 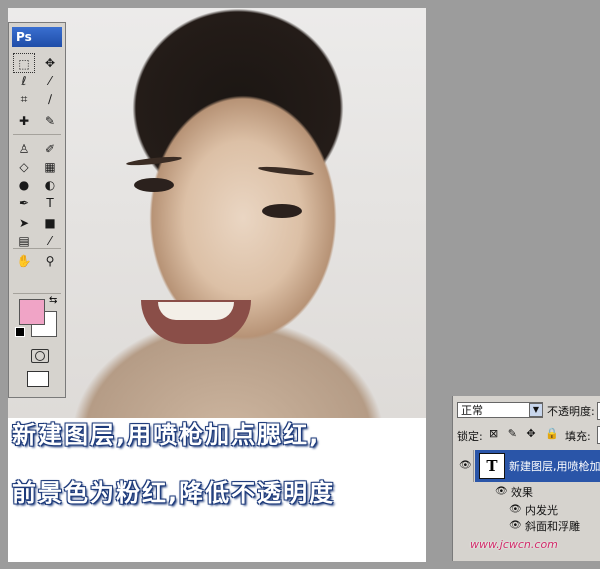 I want to click on left-eyebrow, so click(x=154, y=161).